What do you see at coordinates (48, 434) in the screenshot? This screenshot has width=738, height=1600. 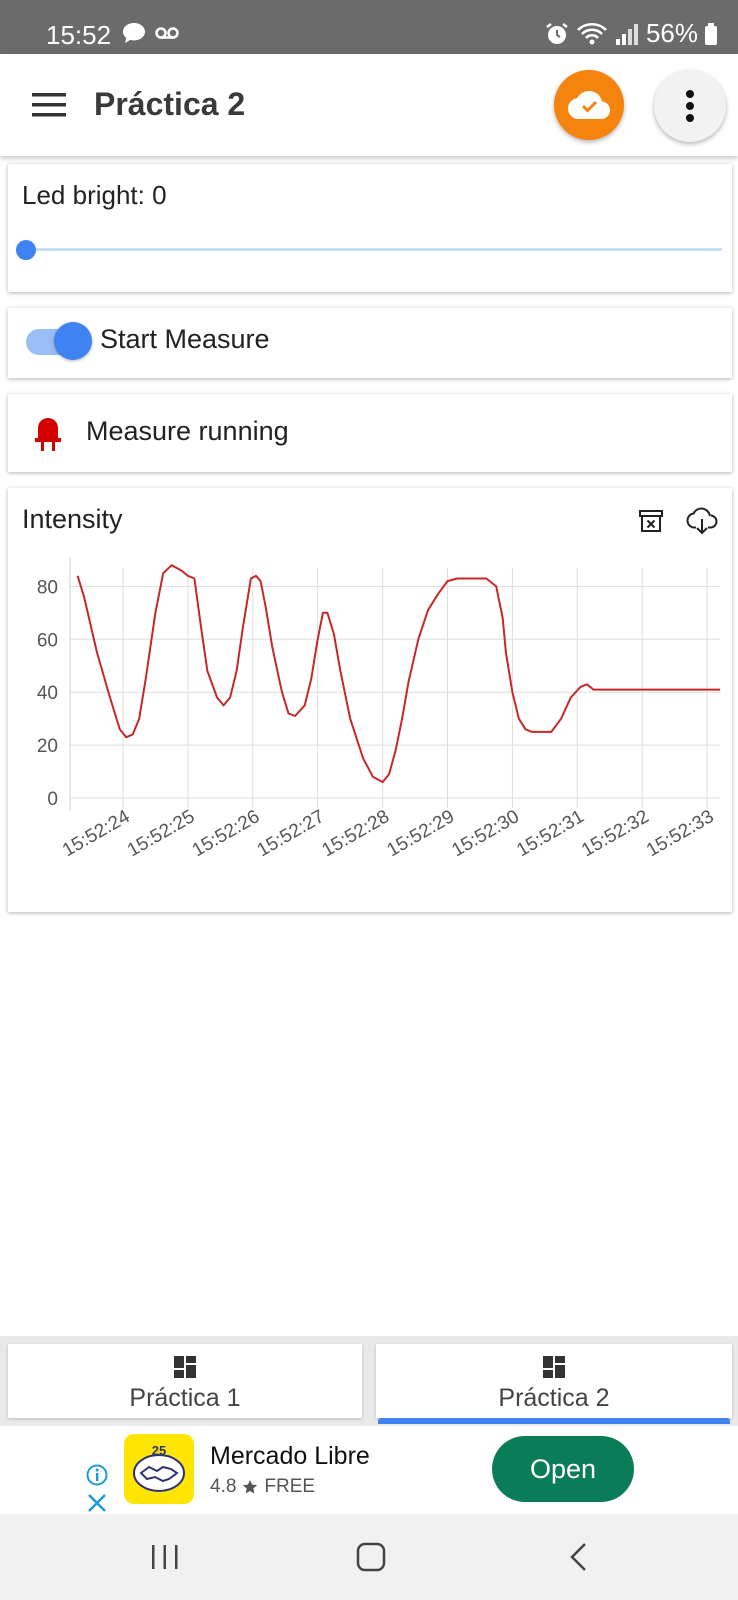 I see `led-icon` at bounding box center [48, 434].